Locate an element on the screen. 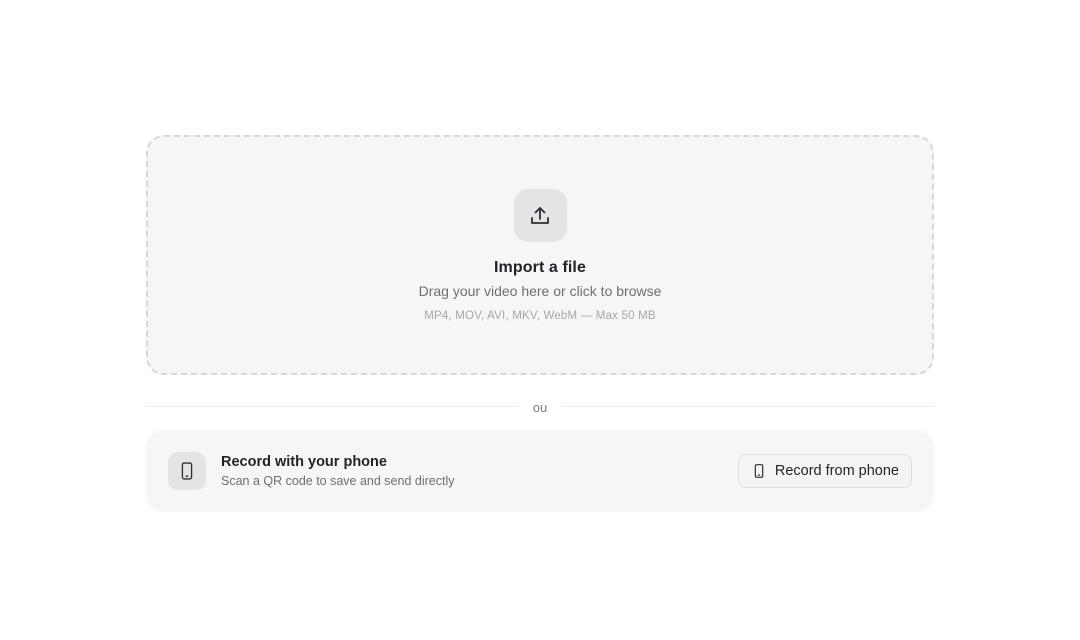 The height and width of the screenshot is (640, 1080). or-divider: ou is located at coordinates (540, 407).